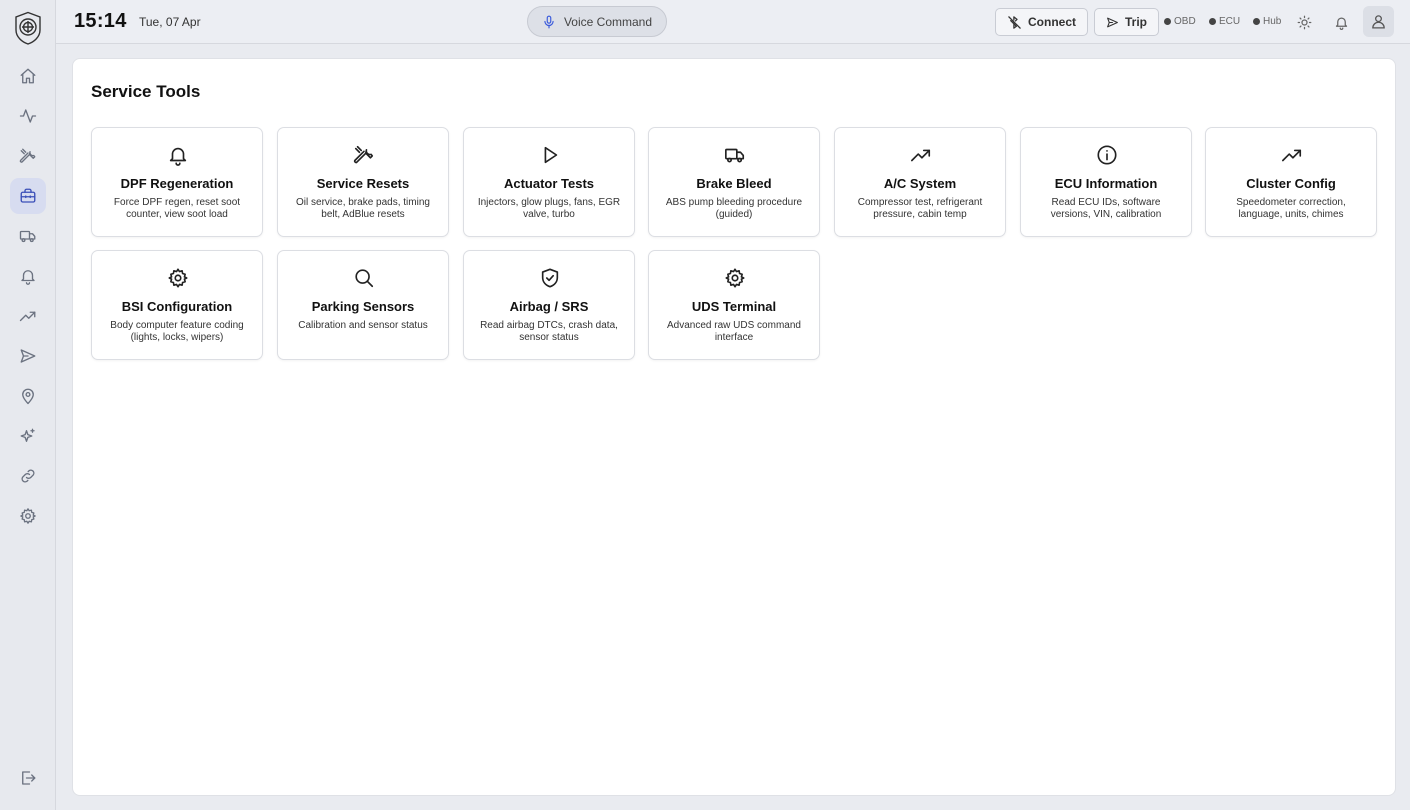  I want to click on bluetooth-off-icon, so click(1014, 22).